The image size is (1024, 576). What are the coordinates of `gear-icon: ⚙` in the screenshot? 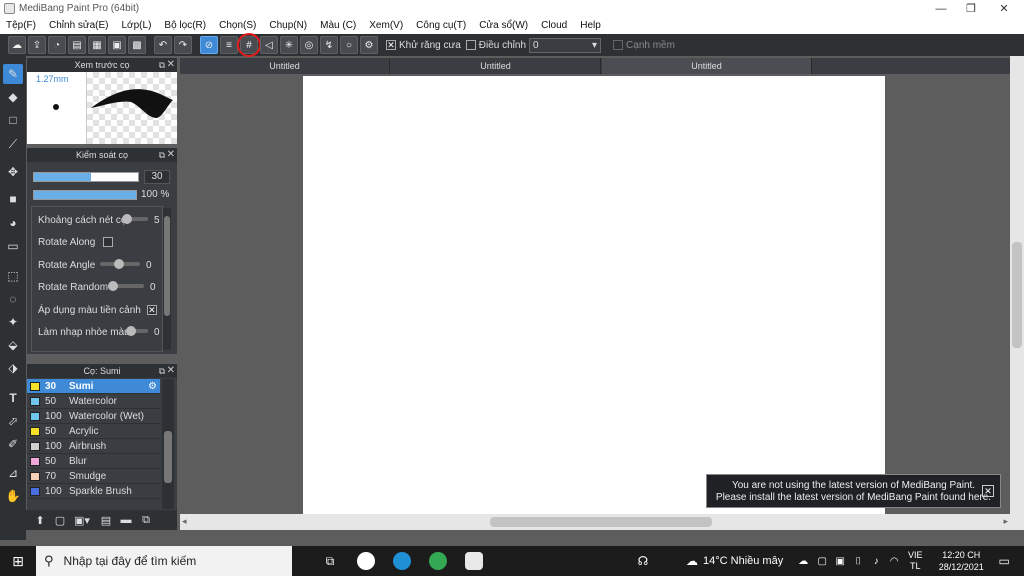 It's located at (152, 386).